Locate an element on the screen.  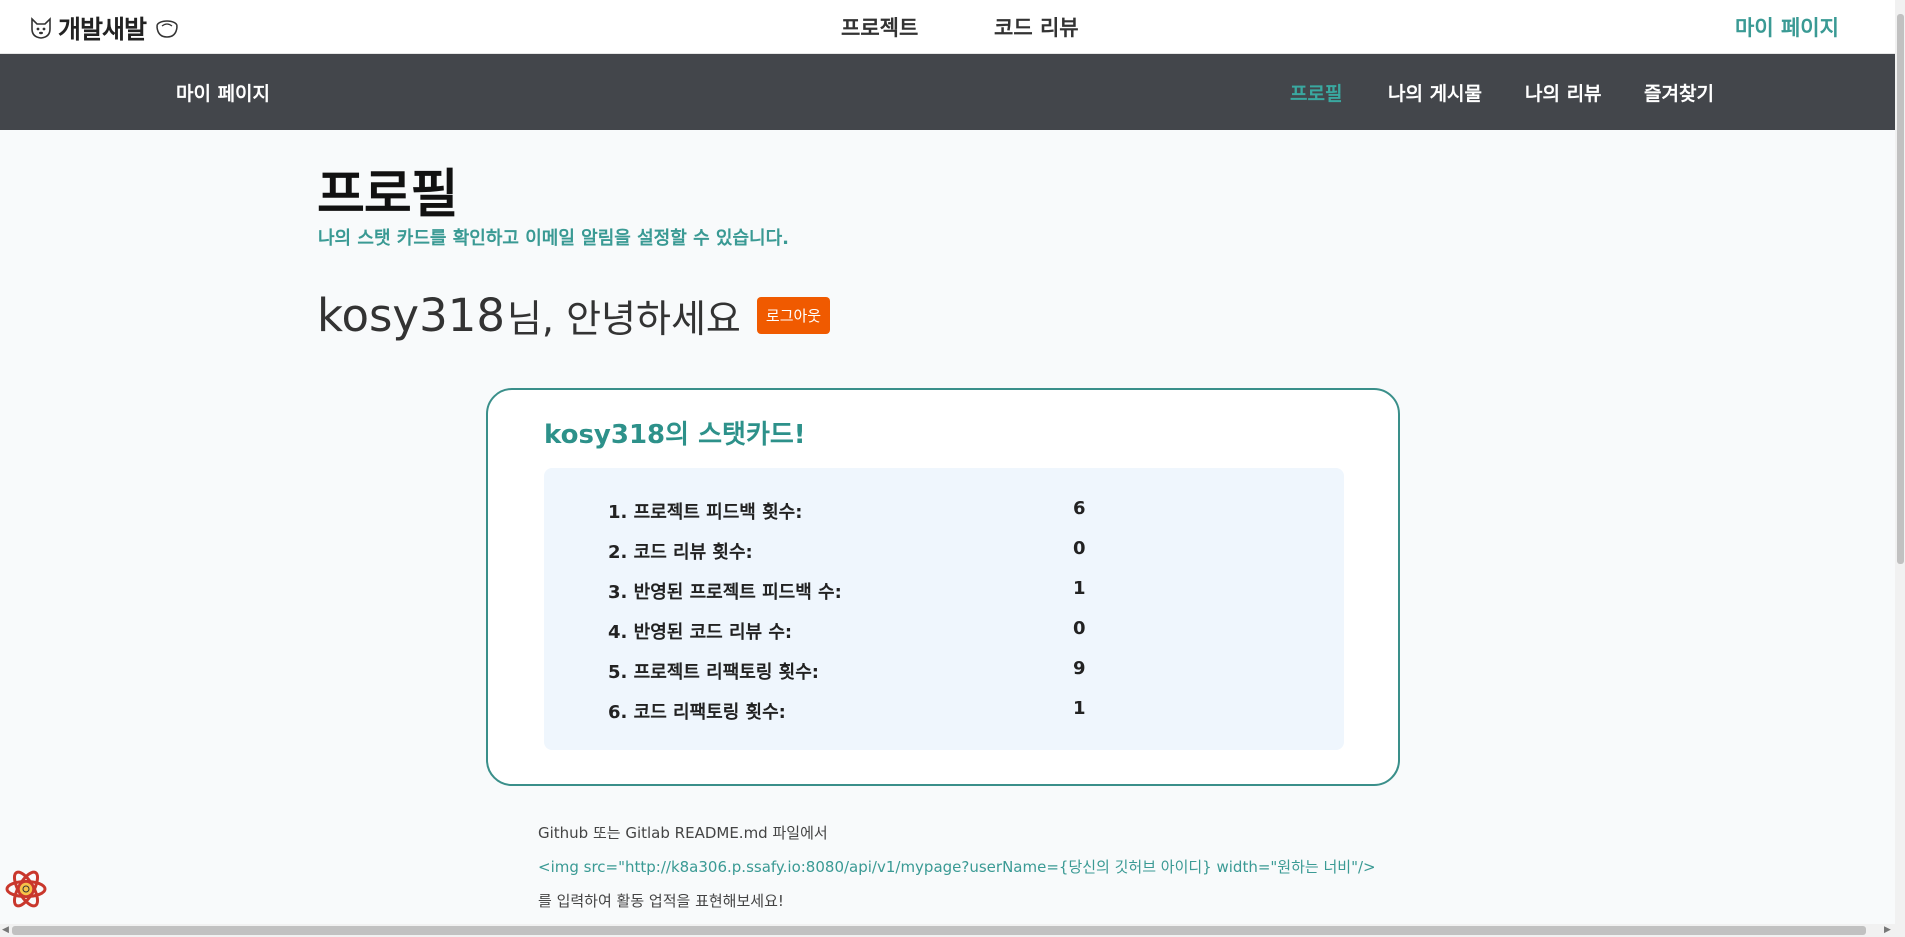
dog-logo-icon is located at coordinates (41, 28).